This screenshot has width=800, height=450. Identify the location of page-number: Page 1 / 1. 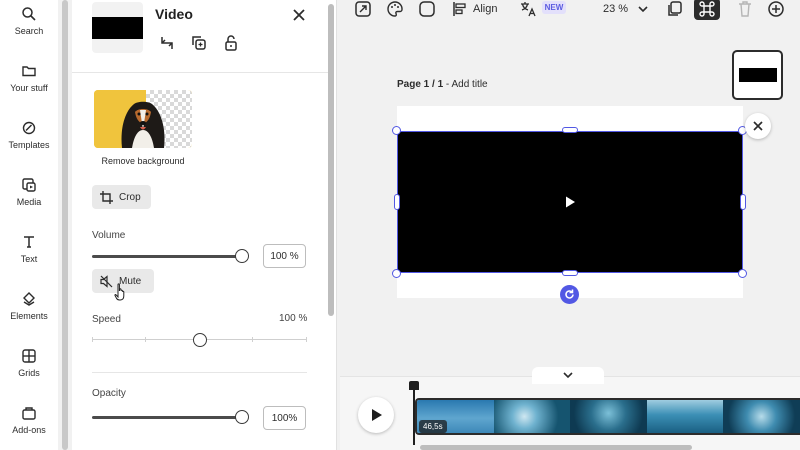
(420, 84).